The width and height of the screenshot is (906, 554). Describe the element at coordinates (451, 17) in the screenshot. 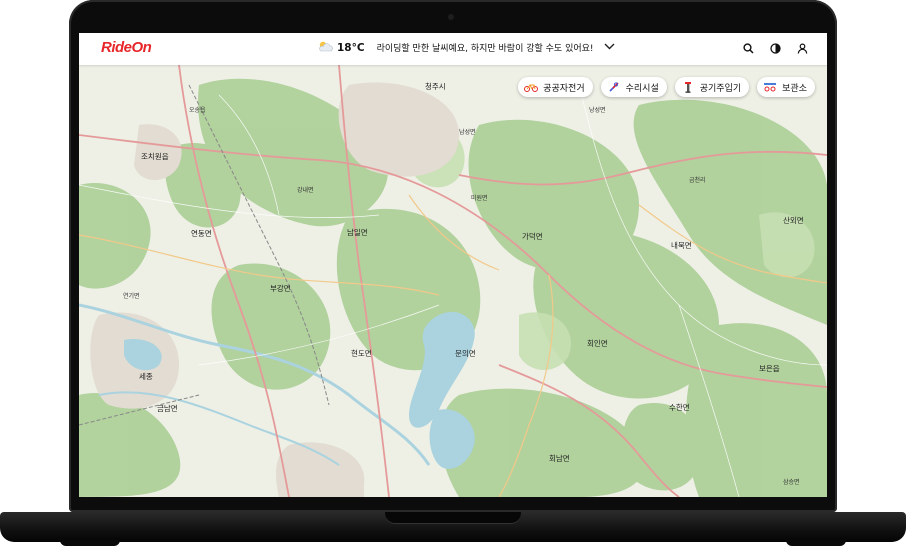

I see `camera-icon` at that location.